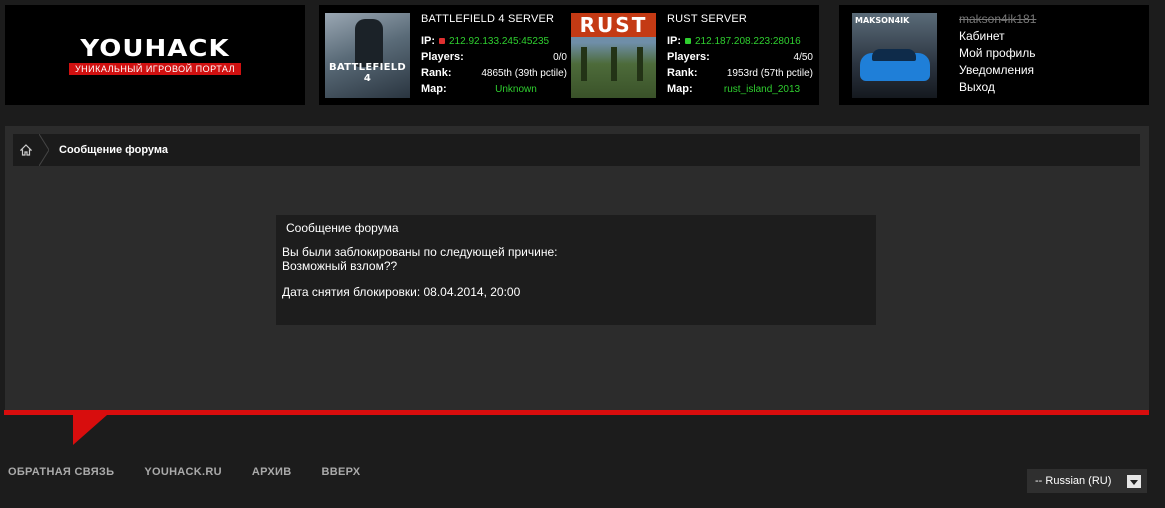 The width and height of the screenshot is (1165, 508). Describe the element at coordinates (769, 73) in the screenshot. I see `server-rank: 1953rd (57th pctile)` at that location.